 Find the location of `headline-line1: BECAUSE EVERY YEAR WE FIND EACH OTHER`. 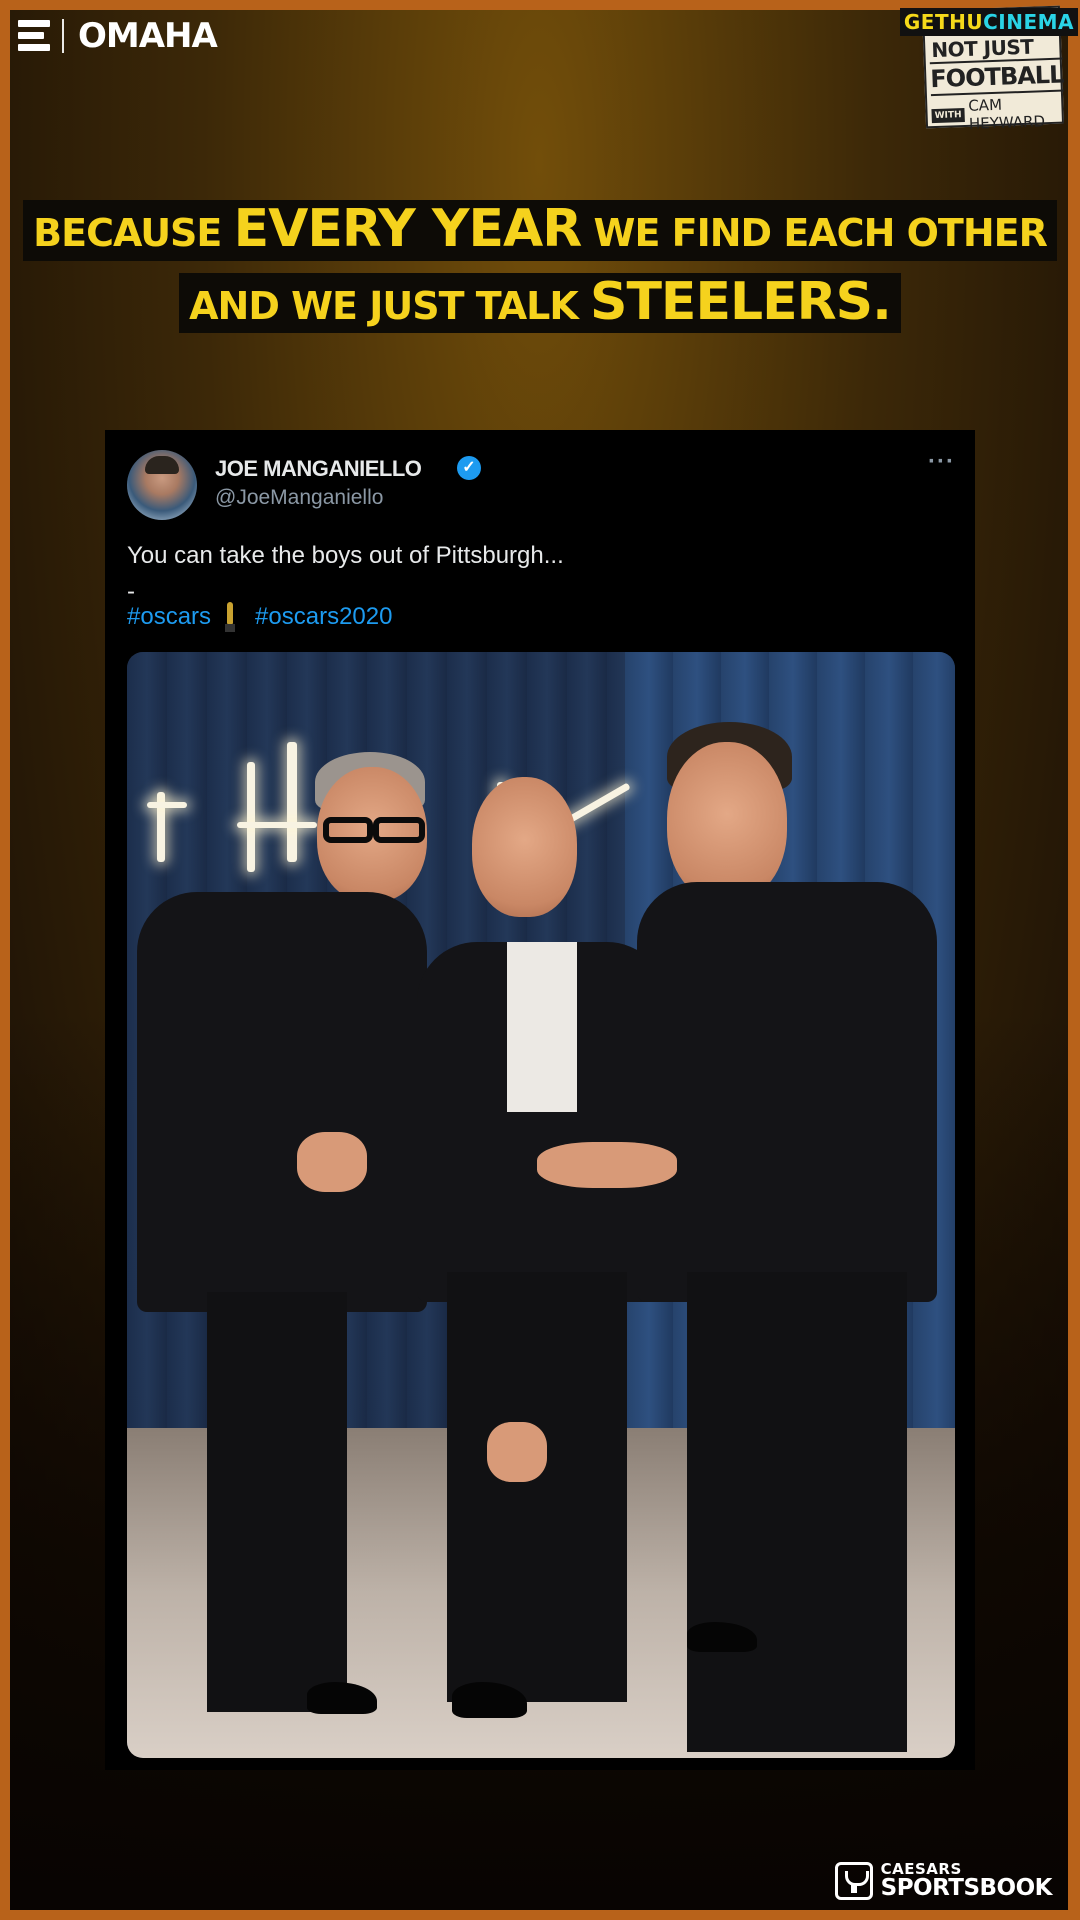

headline-line1: BECAUSE EVERY YEAR WE FIND EACH OTHER is located at coordinates (540, 230).